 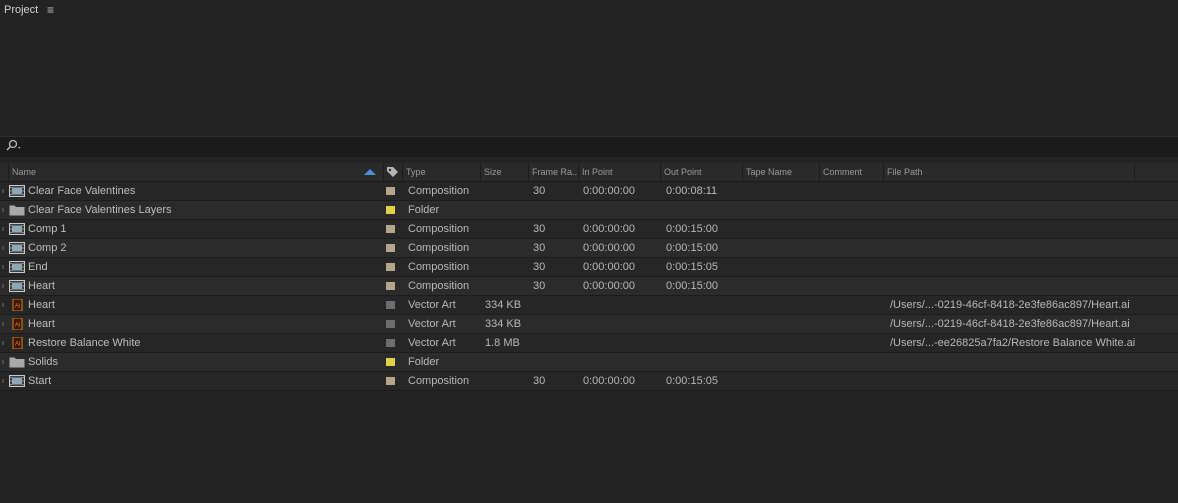 I want to click on table-row: Solids Folder, so click(x=589, y=362).